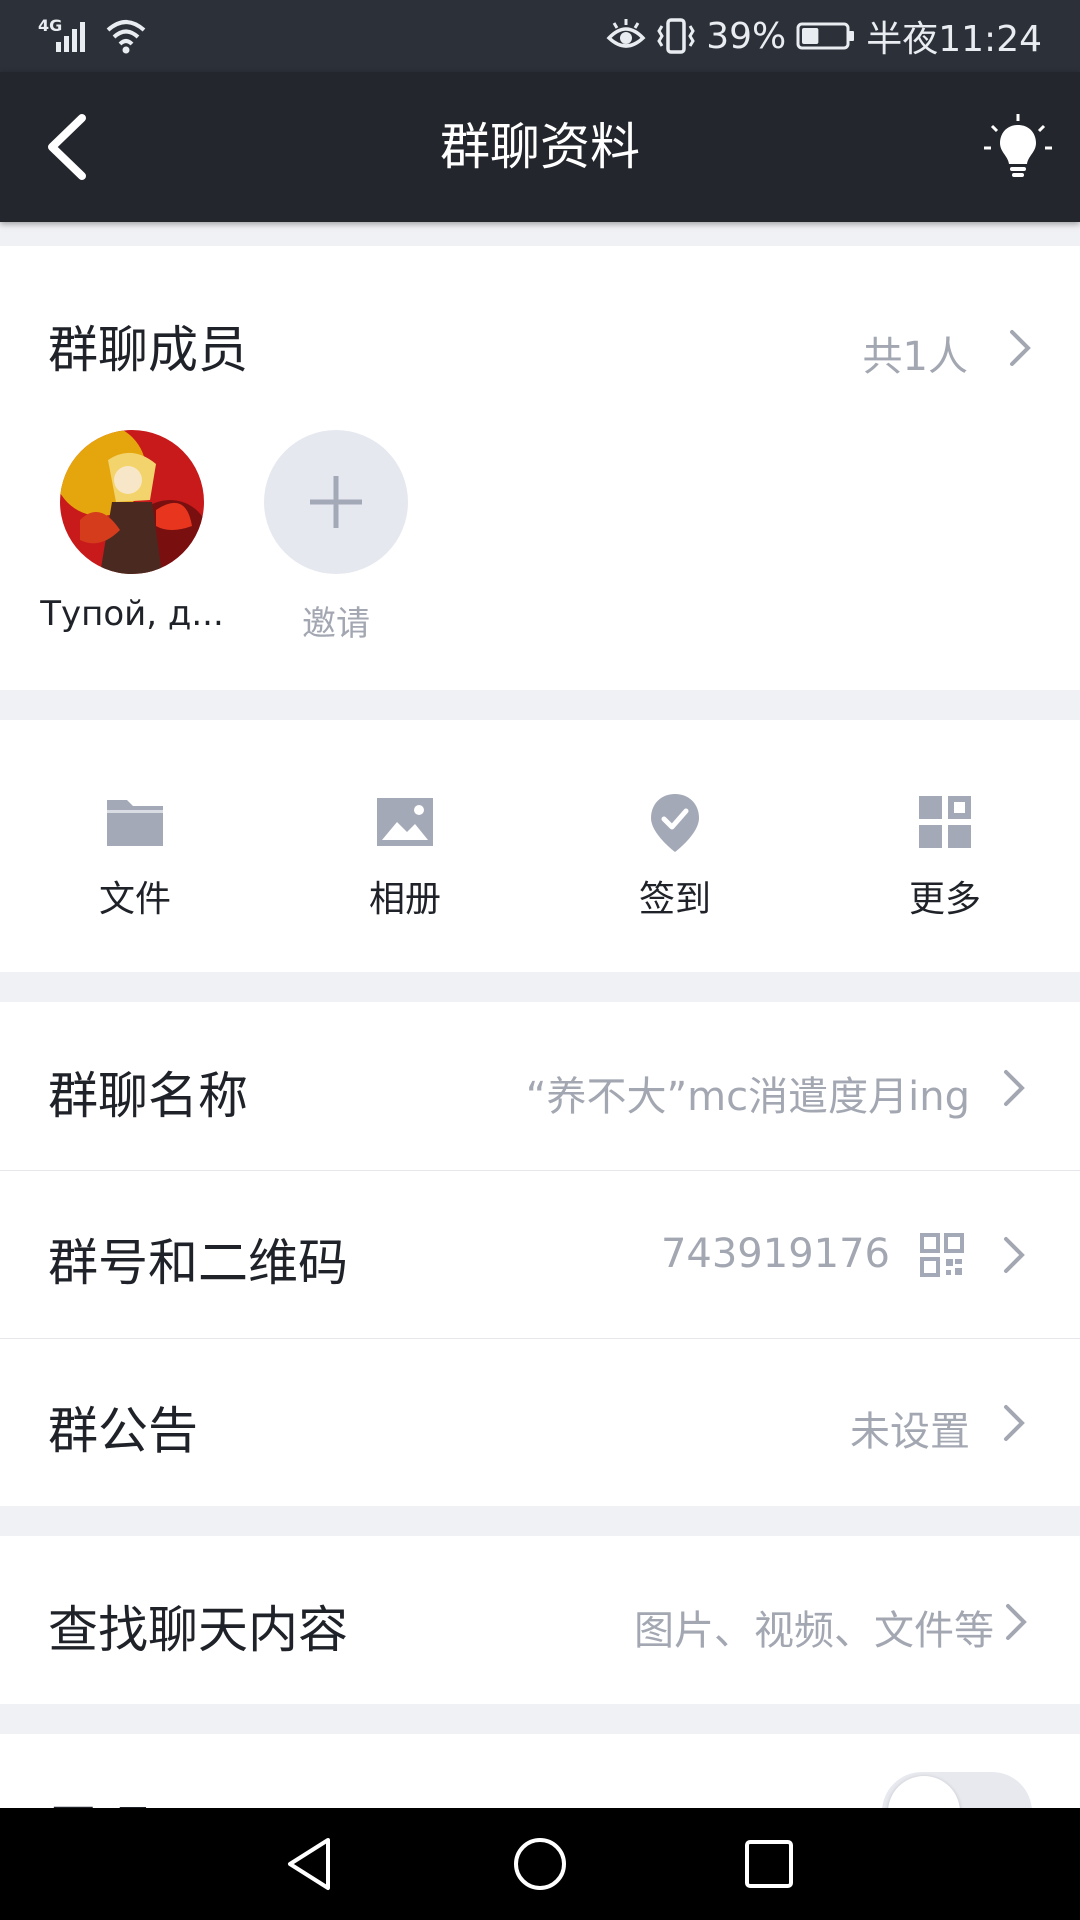 The width and height of the screenshot is (1080, 1920). Describe the element at coordinates (540, 1620) in the screenshot. I see `search-section: 查找聊天内容 图片、视频、文件等` at that location.